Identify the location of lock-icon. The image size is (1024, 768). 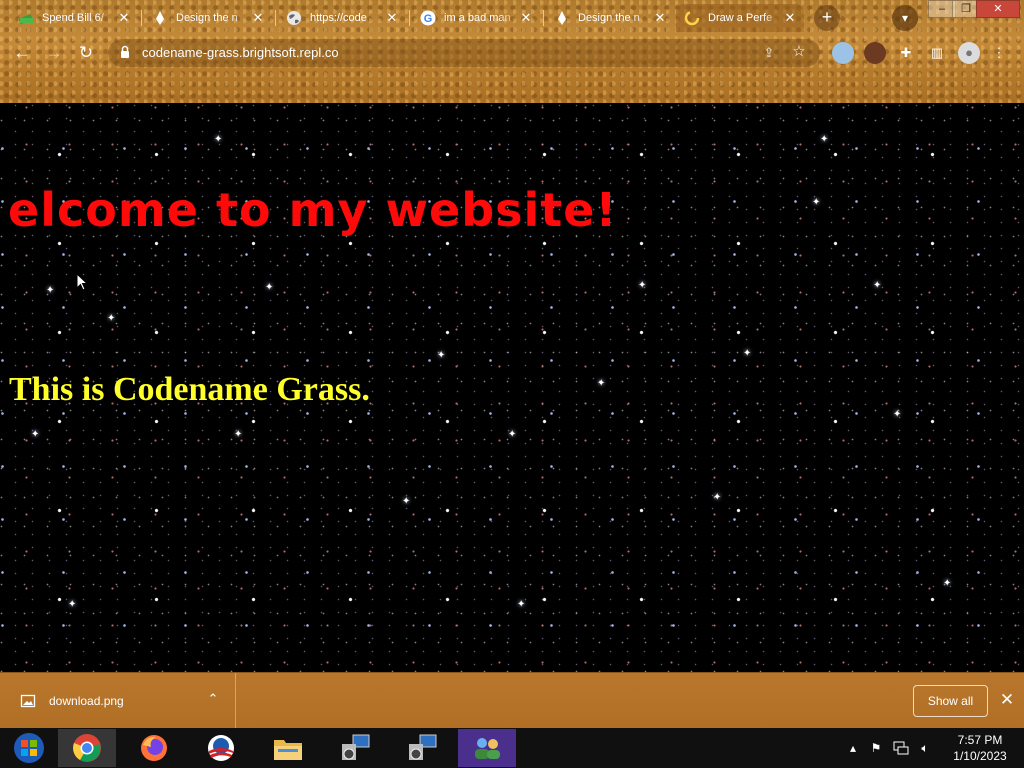
(125, 52).